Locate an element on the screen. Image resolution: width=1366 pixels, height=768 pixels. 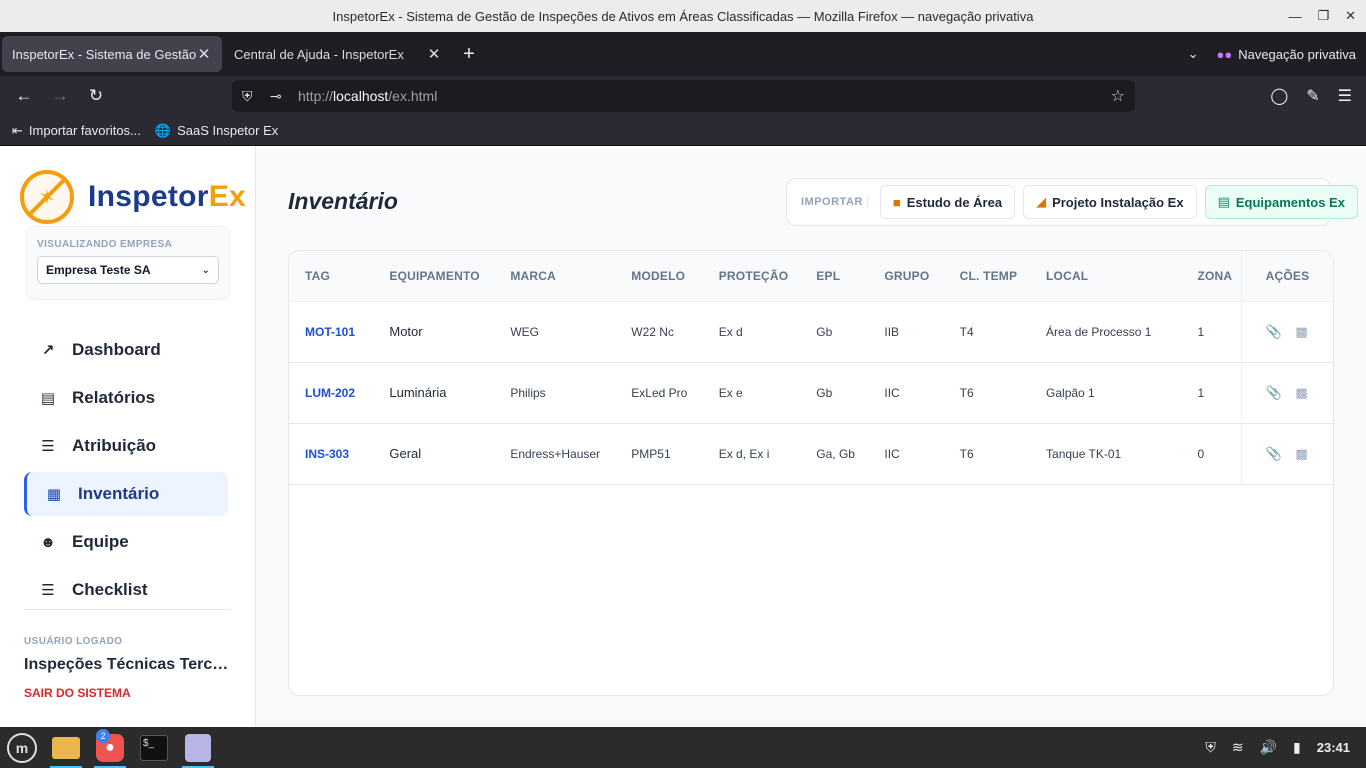
explosion-logo-icon: ✶ is located at coordinates (47, 197).